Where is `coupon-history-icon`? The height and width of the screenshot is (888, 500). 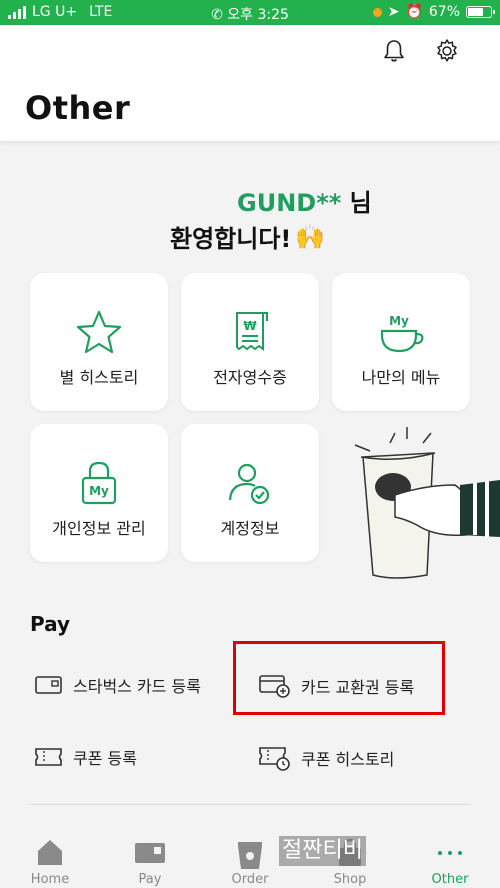
coupon-history-icon is located at coordinates (274, 759).